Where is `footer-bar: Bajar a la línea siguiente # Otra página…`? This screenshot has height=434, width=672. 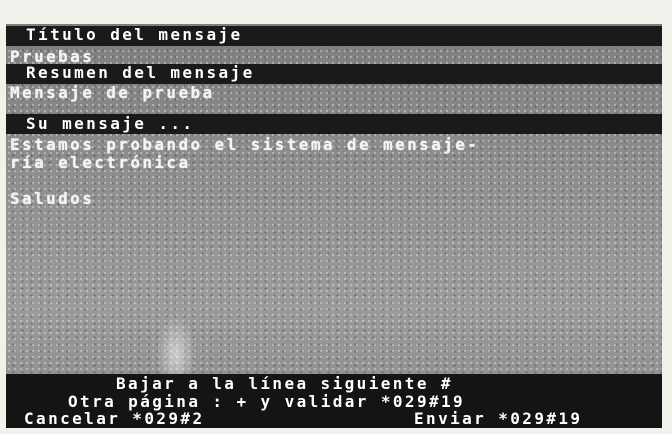 footer-bar: Bajar a la línea siguiente # Otra página… is located at coordinates (334, 401).